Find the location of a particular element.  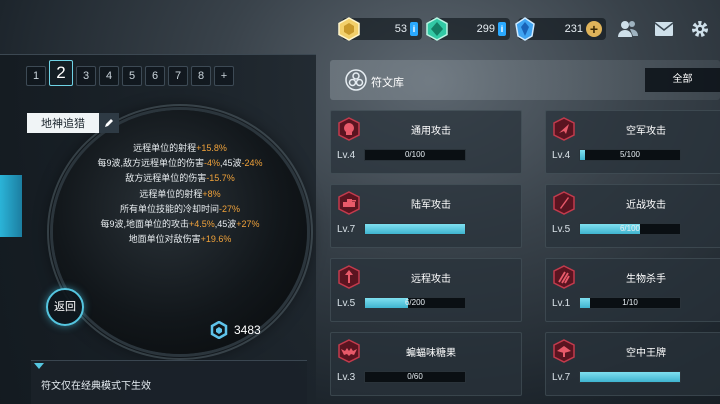

progress-text: 6/100 is located at coordinates (630, 228).